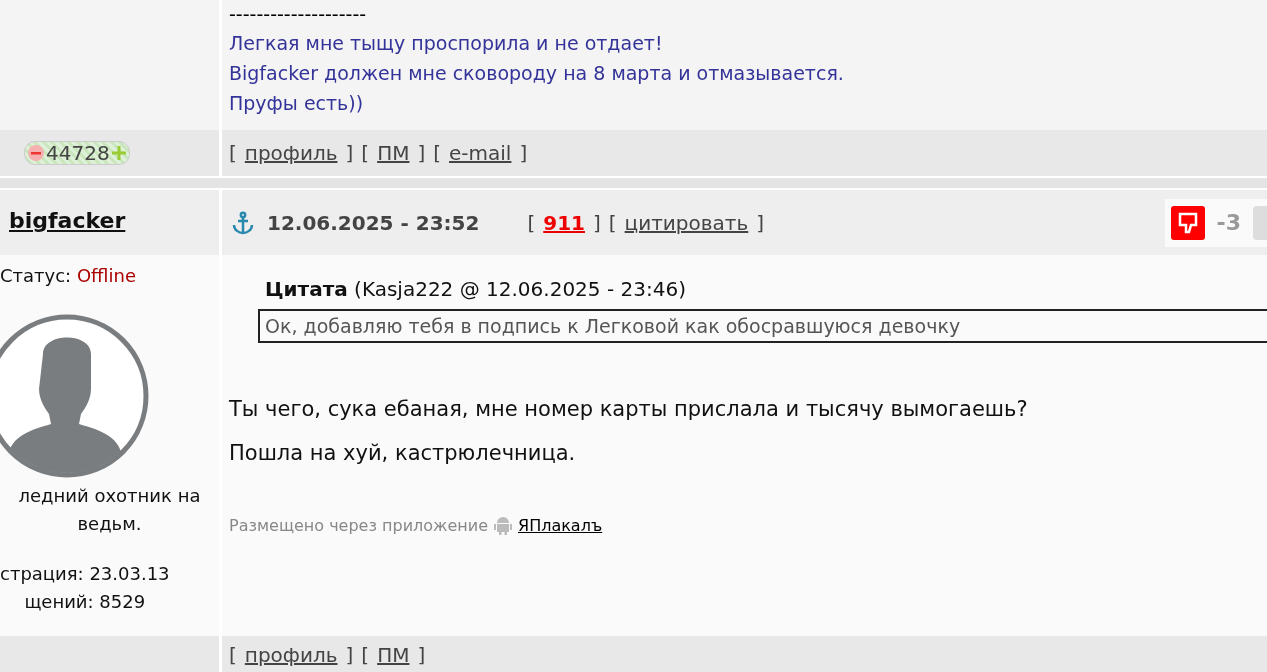 The image size is (1267, 672). Describe the element at coordinates (762, 326) in the screenshot. I see `quote-text: Ок, добавляю тебя в подпись к Легковой как обосравшуюся девочку` at that location.